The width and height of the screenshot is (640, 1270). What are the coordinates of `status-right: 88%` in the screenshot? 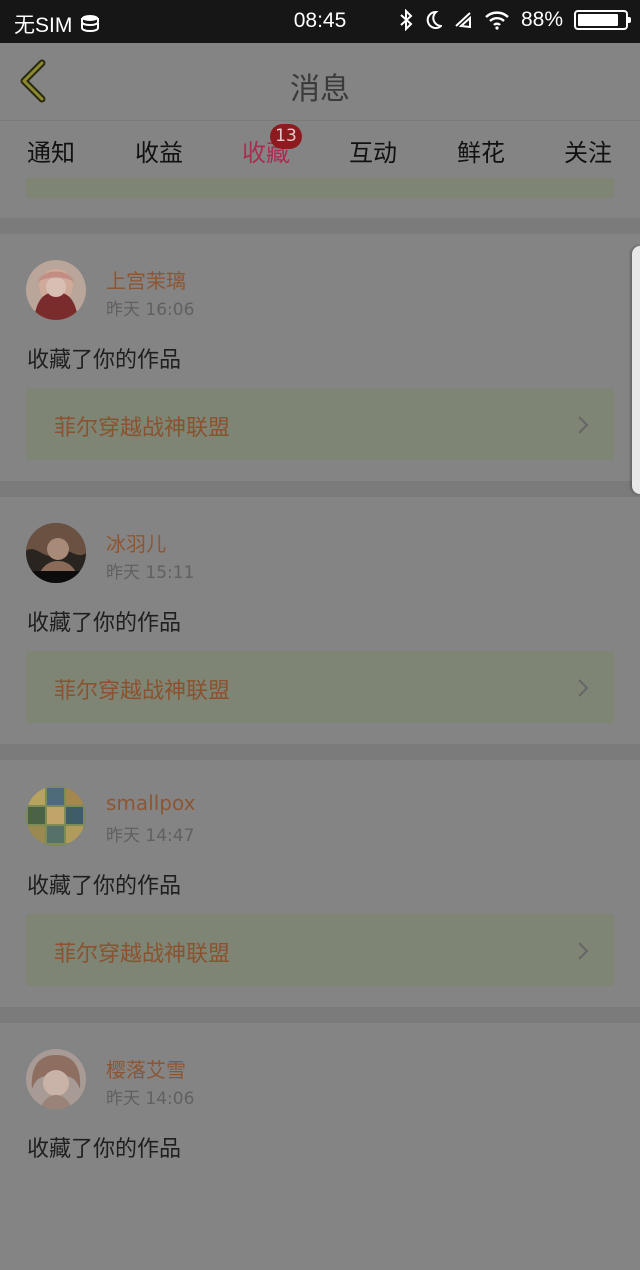 It's located at (515, 20).